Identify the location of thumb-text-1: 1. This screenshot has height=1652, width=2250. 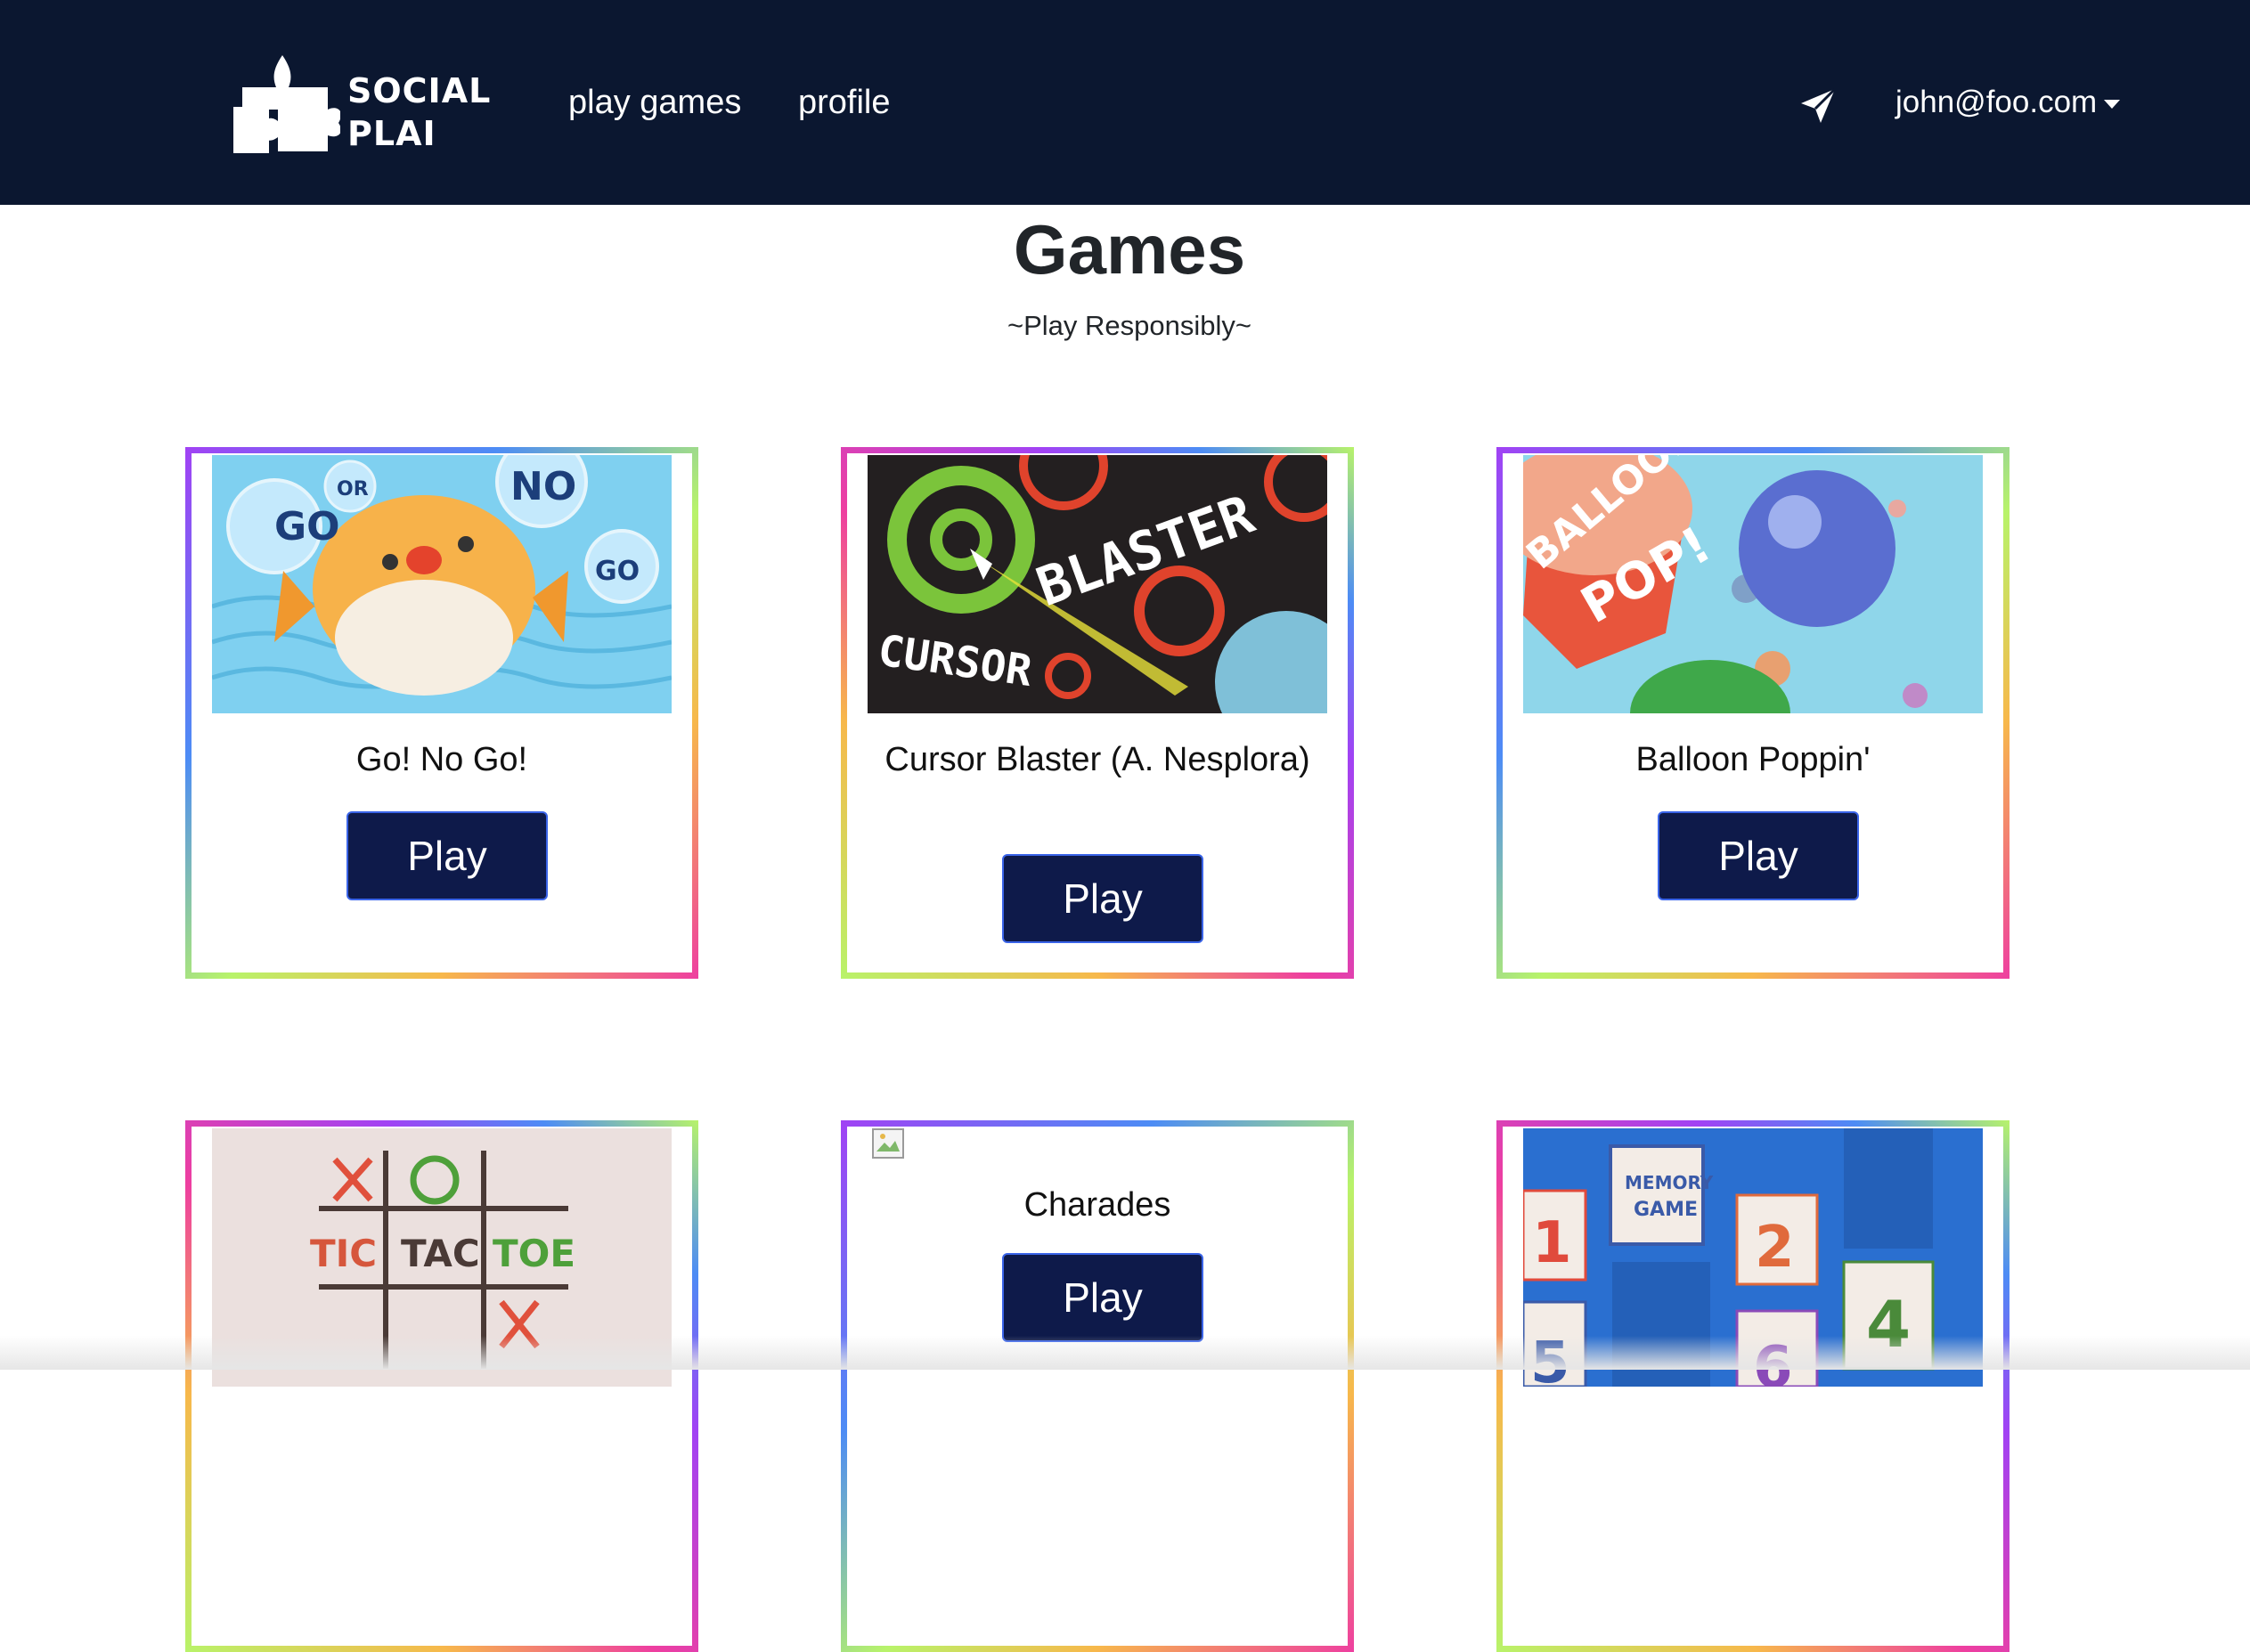
(1552, 1243).